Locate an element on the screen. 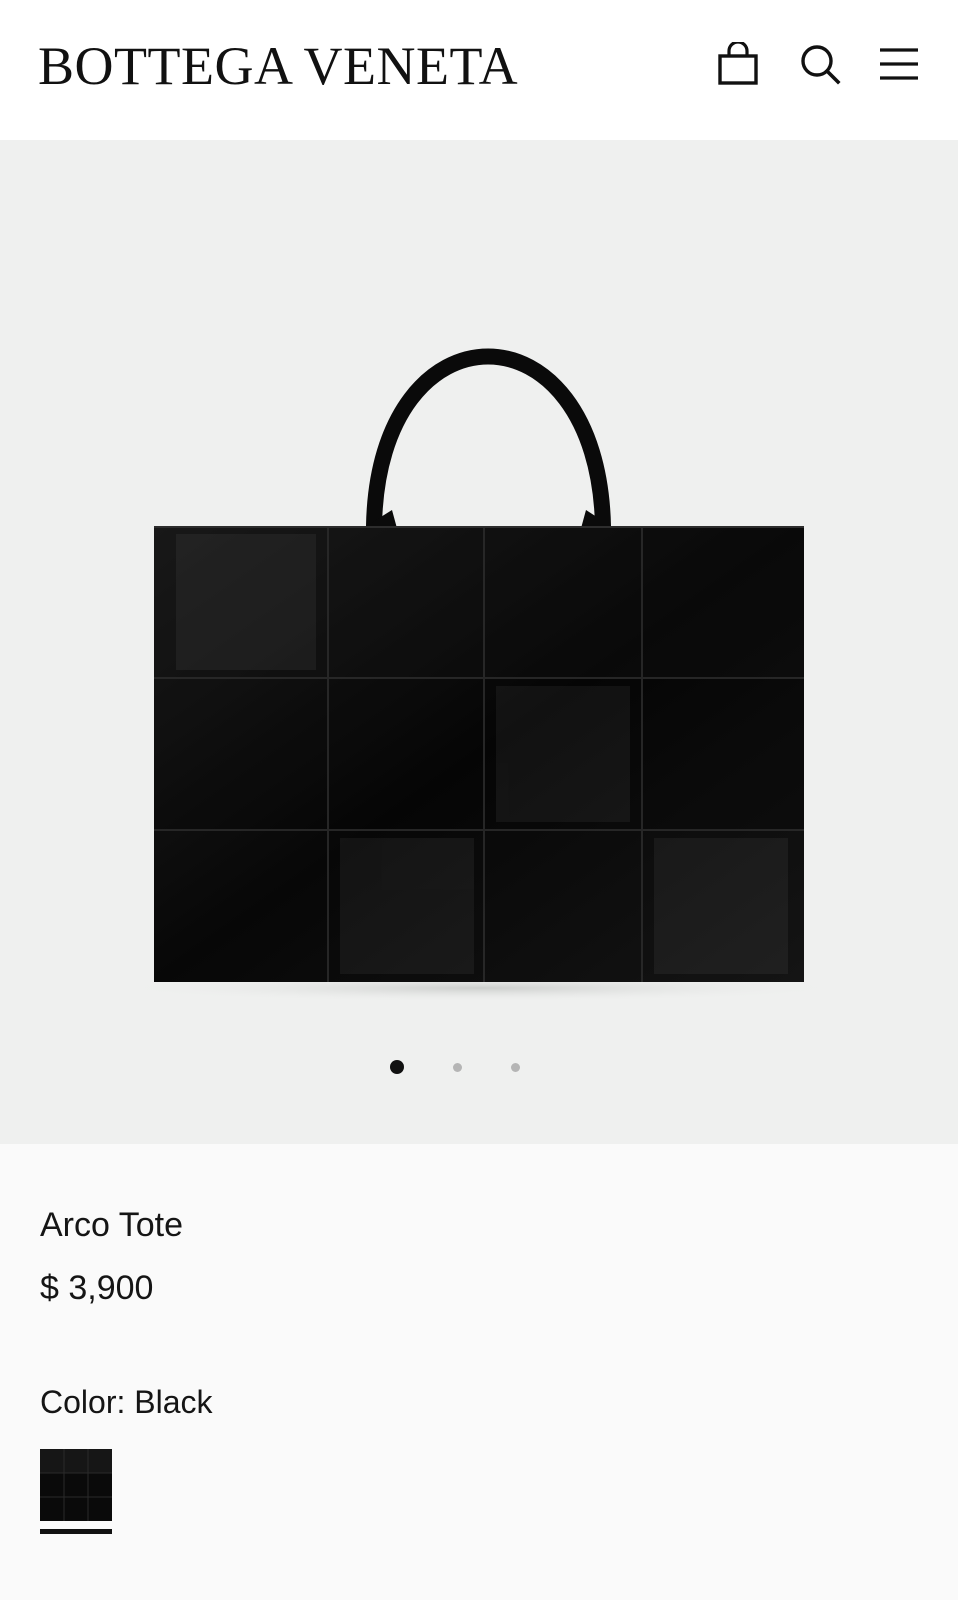 This screenshot has width=958, height=1600. search-icon is located at coordinates (820, 64).